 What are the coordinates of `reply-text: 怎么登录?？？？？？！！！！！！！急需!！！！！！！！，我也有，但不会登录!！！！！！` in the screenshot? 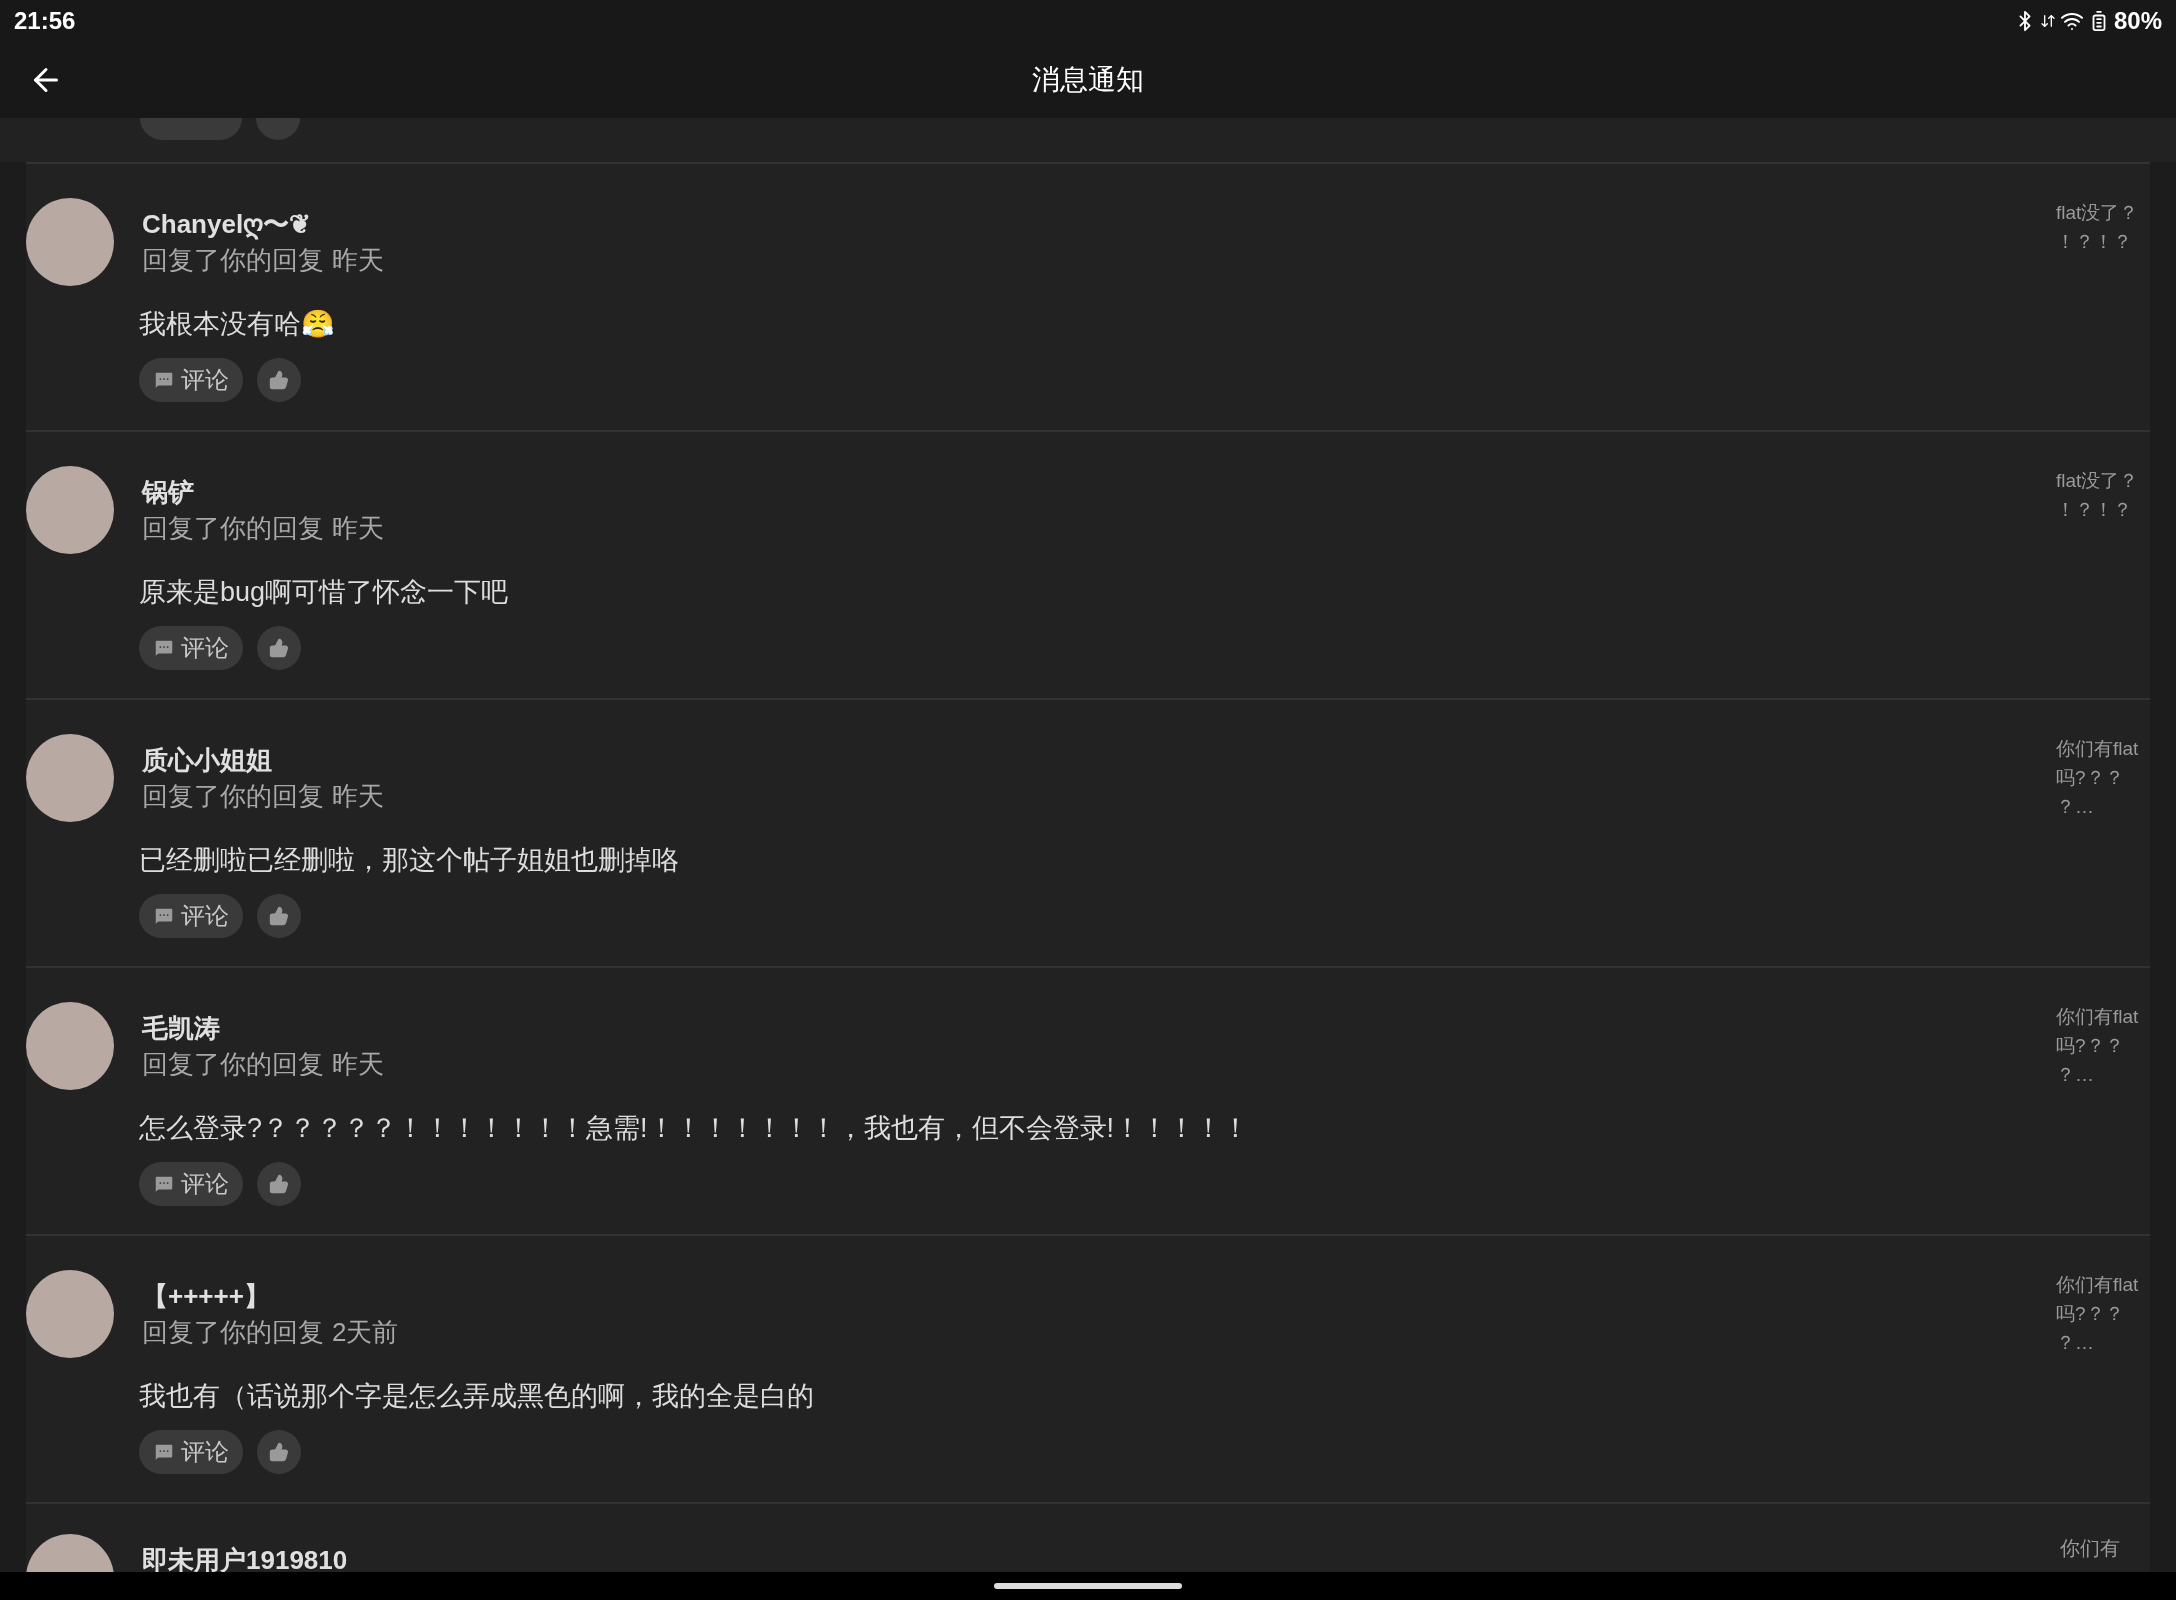 It's located at (695, 1128).